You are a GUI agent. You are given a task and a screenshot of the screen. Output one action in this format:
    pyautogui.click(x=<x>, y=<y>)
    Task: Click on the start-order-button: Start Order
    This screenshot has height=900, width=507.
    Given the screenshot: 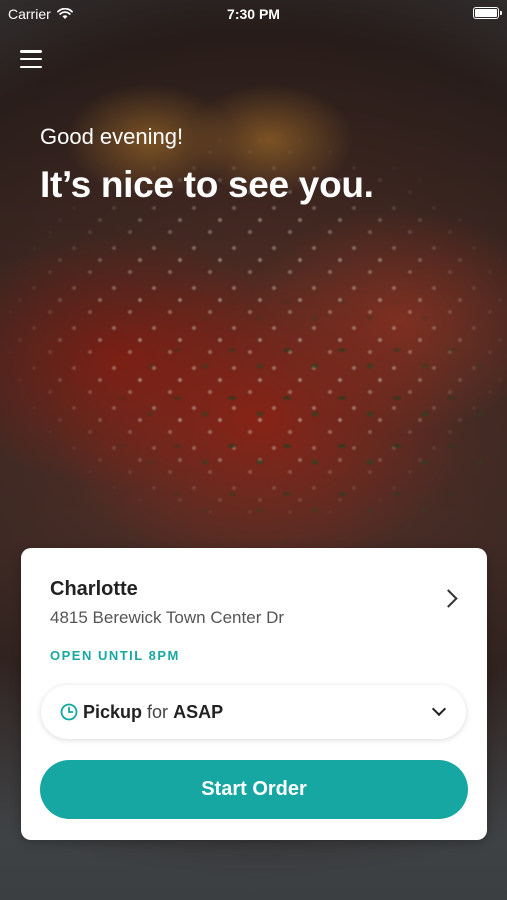 What is the action you would take?
    pyautogui.click(x=254, y=789)
    